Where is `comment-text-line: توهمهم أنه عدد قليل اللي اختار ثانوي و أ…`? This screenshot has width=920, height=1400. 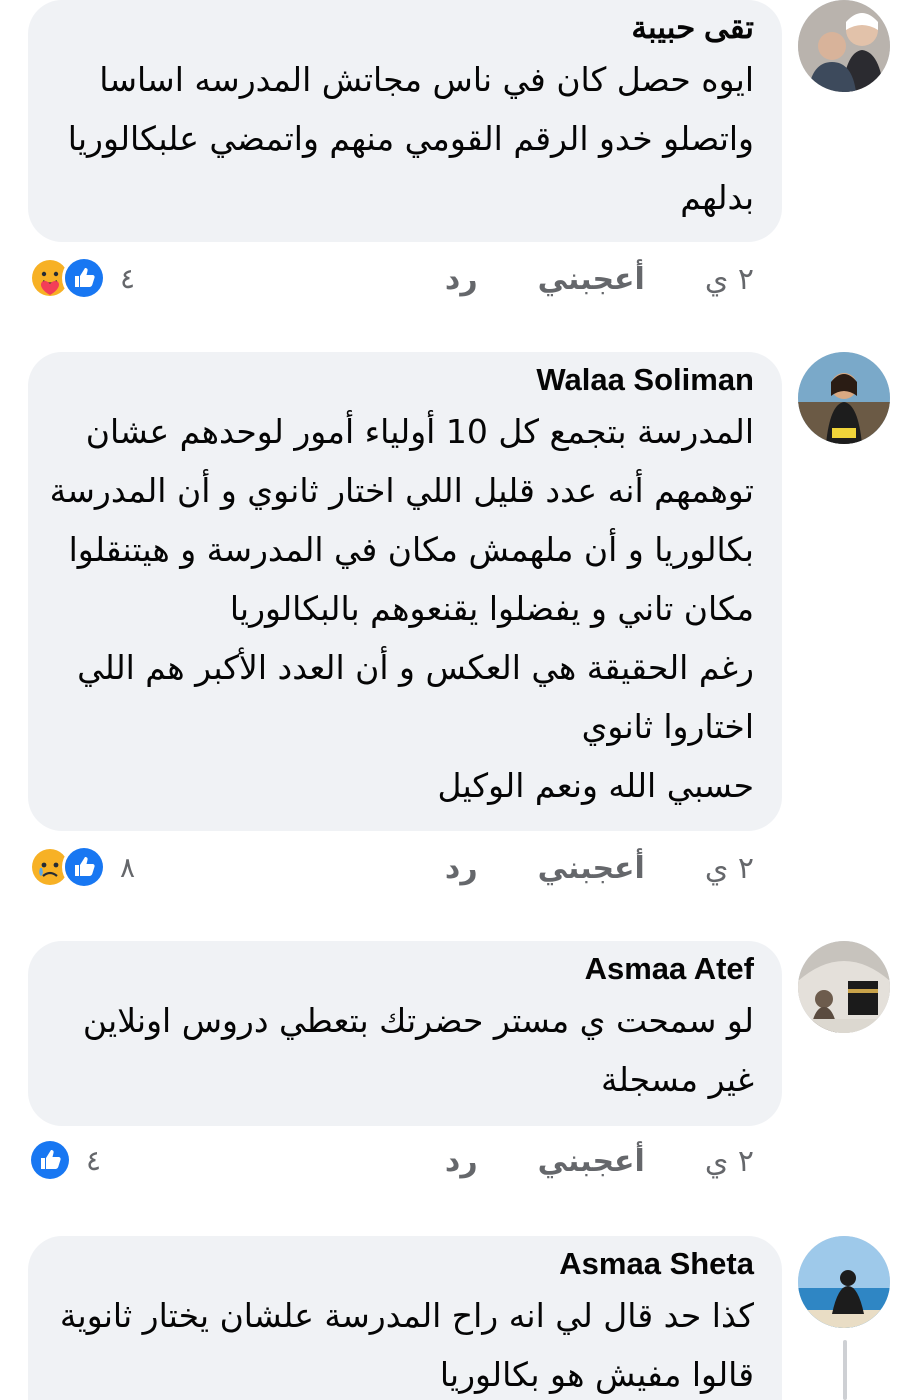 comment-text-line: توهمهم أنه عدد قليل اللي اختار ثانوي و أ… is located at coordinates (401, 490).